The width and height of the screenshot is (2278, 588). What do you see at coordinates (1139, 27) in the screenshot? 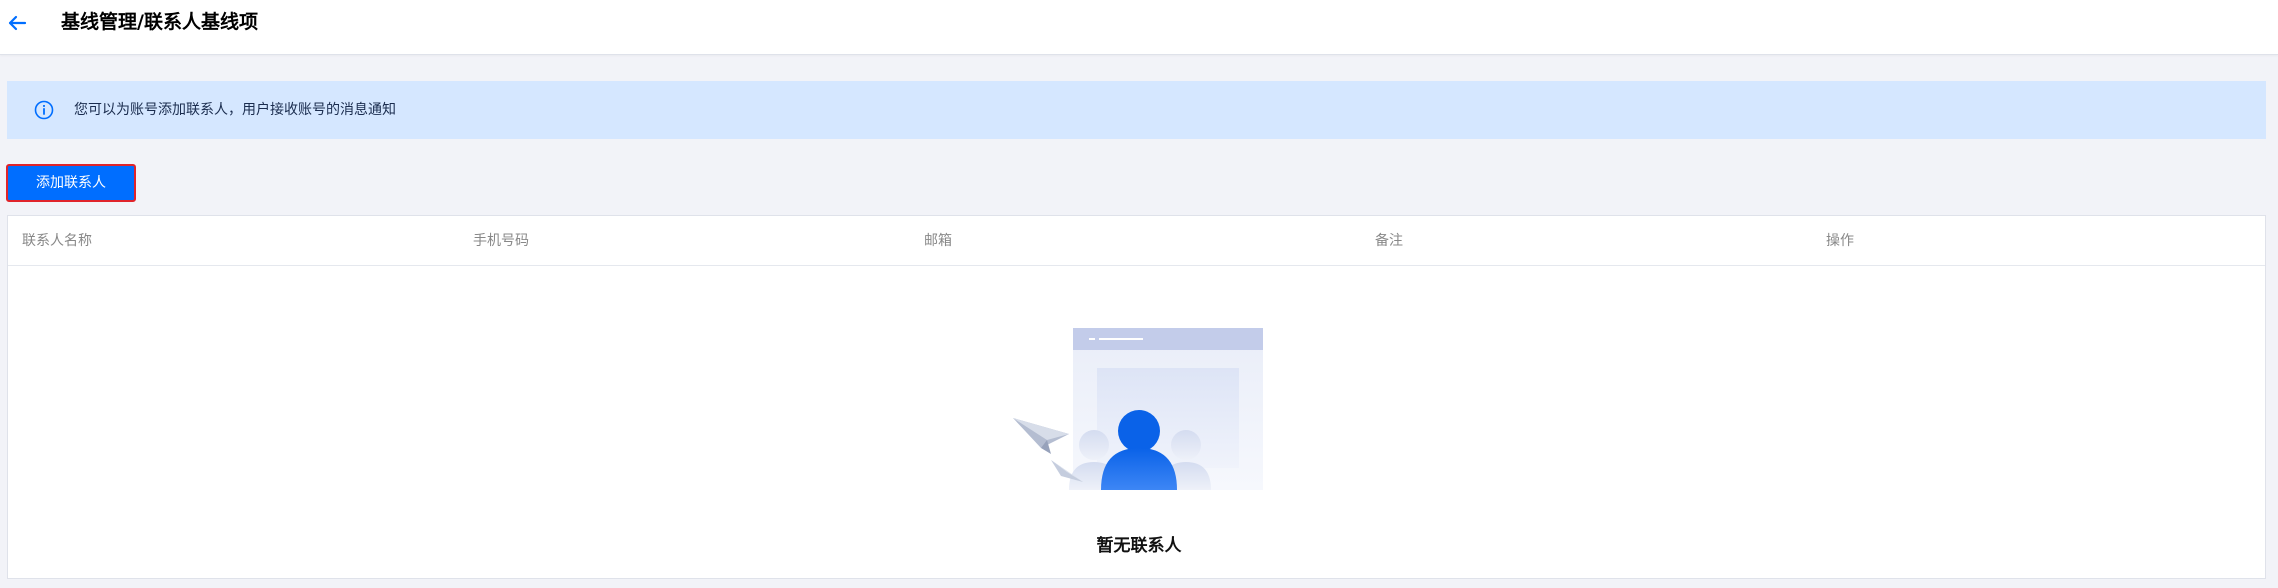
I see `page-header: 基线管理/联系人基线项` at bounding box center [1139, 27].